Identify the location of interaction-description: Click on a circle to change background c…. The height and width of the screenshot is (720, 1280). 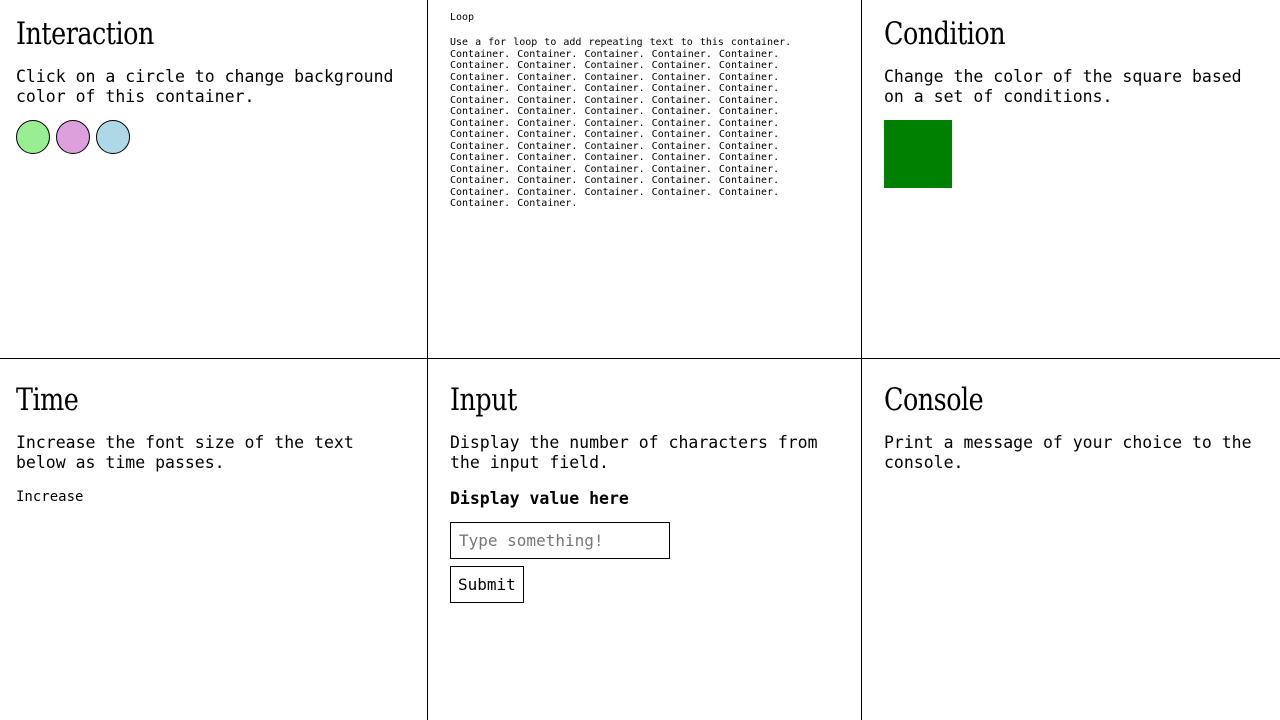
(205, 86).